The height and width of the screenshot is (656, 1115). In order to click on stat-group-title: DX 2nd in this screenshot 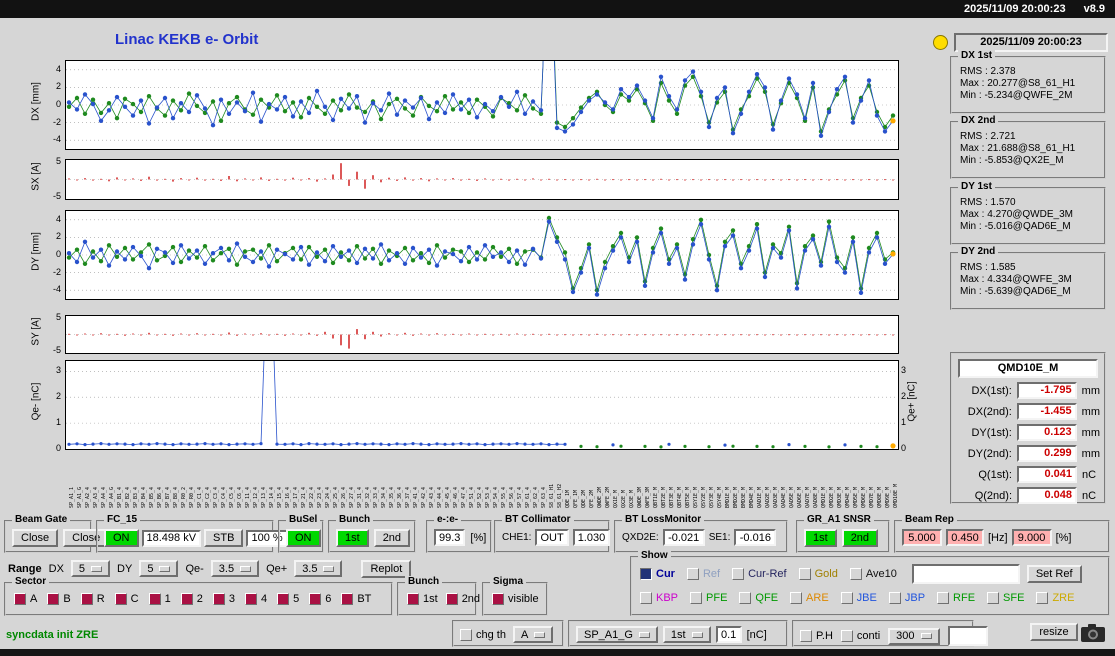, I will do `click(978, 120)`.